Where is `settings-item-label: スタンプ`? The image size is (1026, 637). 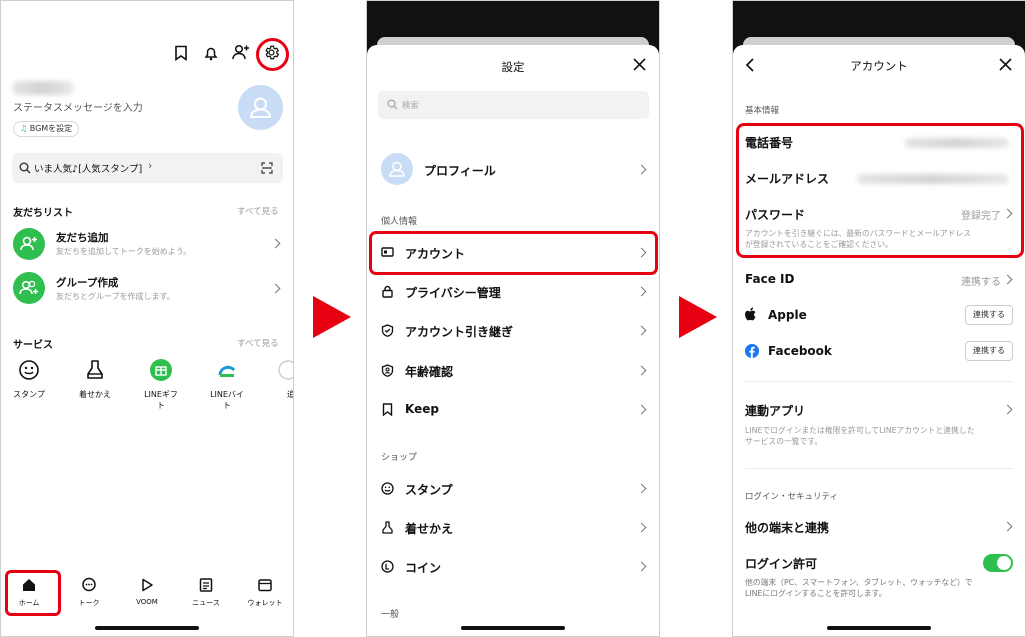 settings-item-label: スタンプ is located at coordinates (429, 490).